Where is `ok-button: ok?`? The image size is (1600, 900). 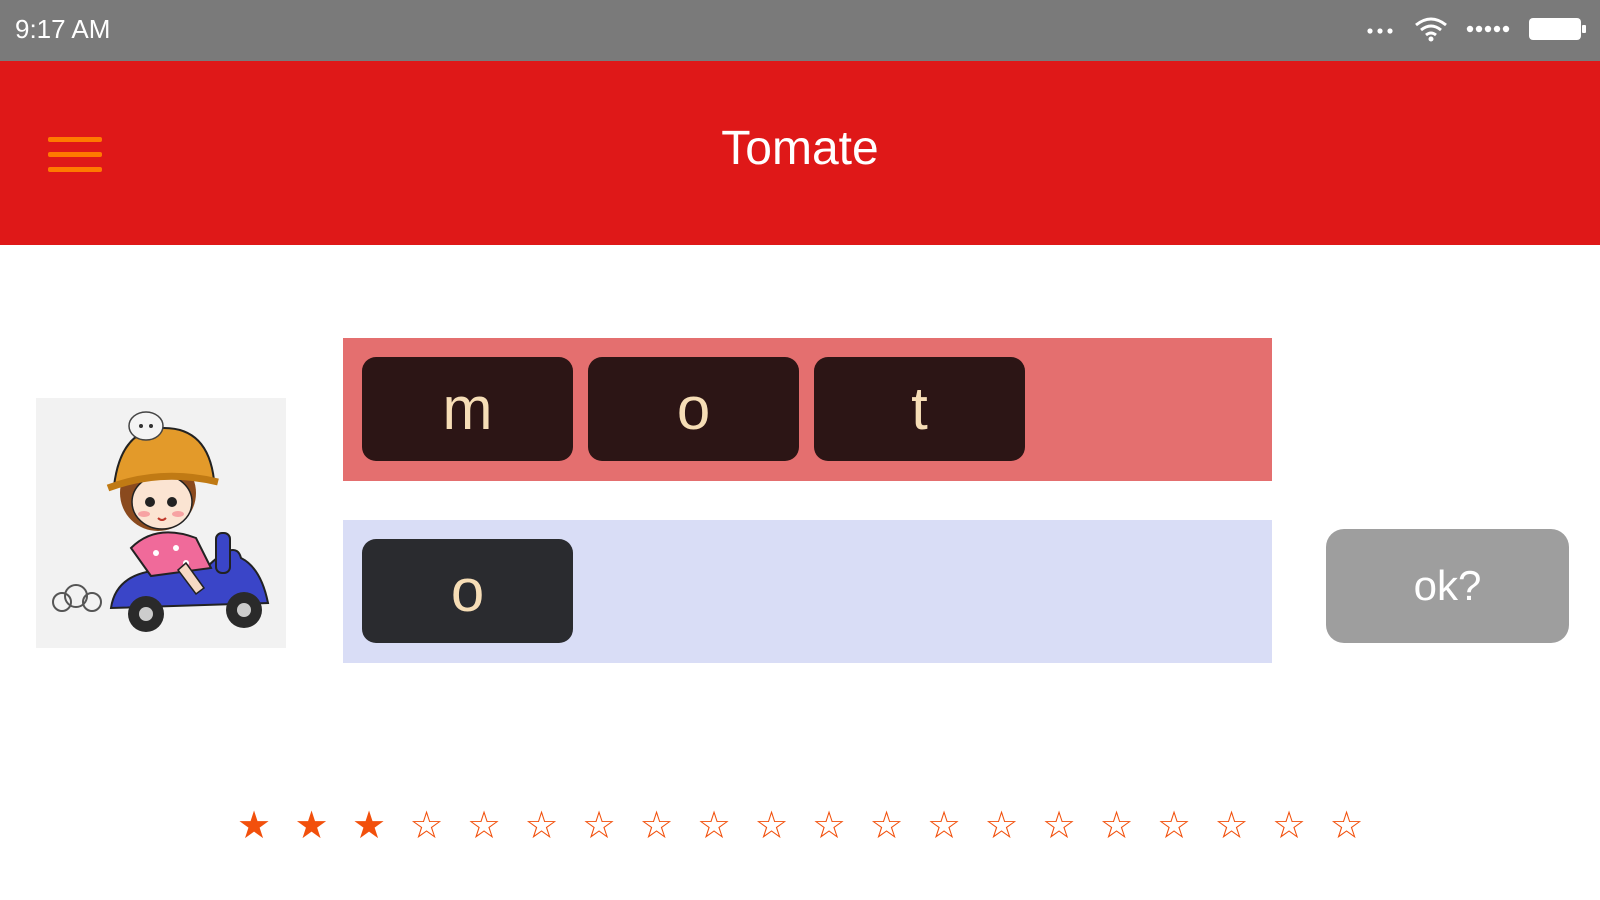
ok-button: ok? is located at coordinates (1447, 586).